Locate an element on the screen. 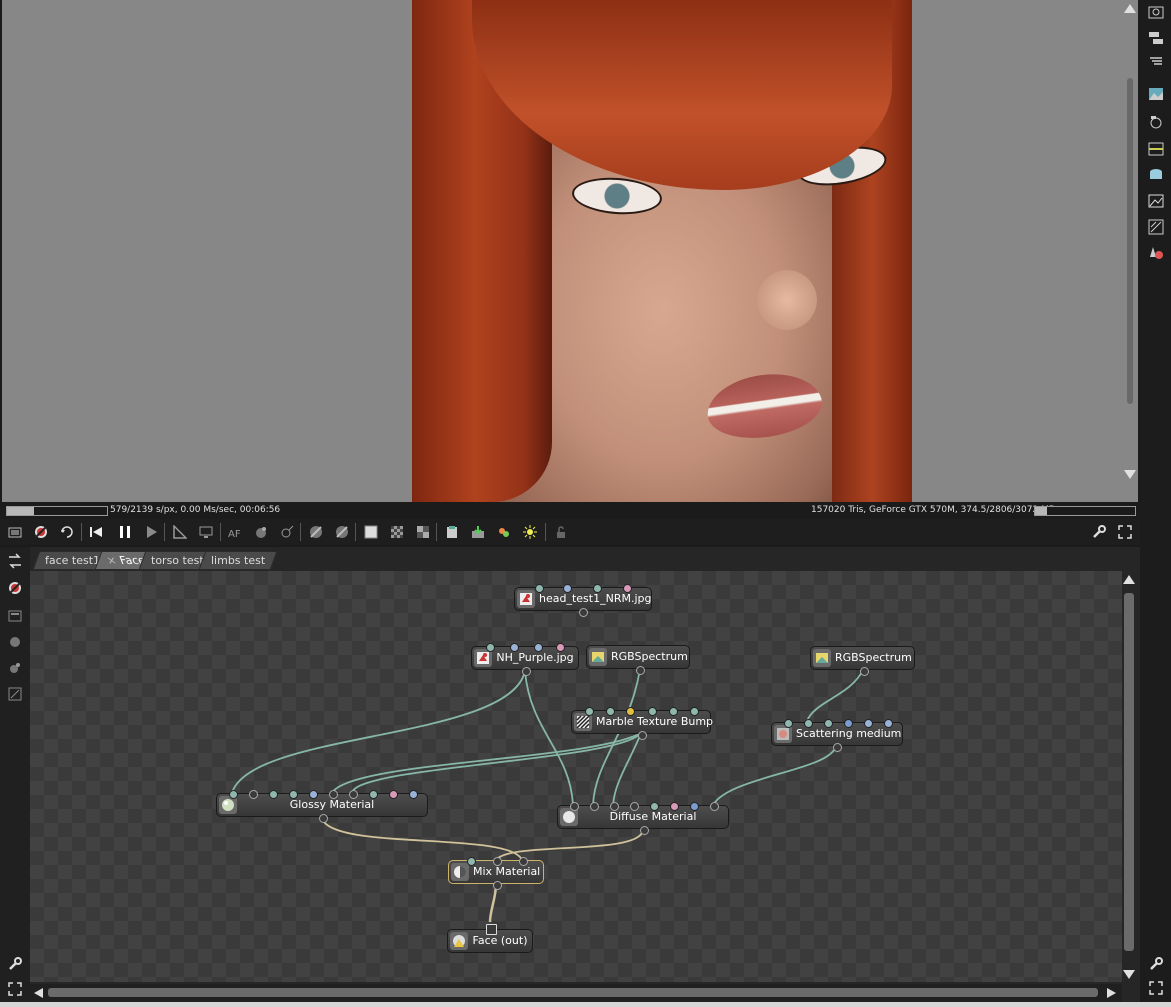 This screenshot has height=1007, width=1171. tab-limbs-test: limbs test is located at coordinates (238, 560).